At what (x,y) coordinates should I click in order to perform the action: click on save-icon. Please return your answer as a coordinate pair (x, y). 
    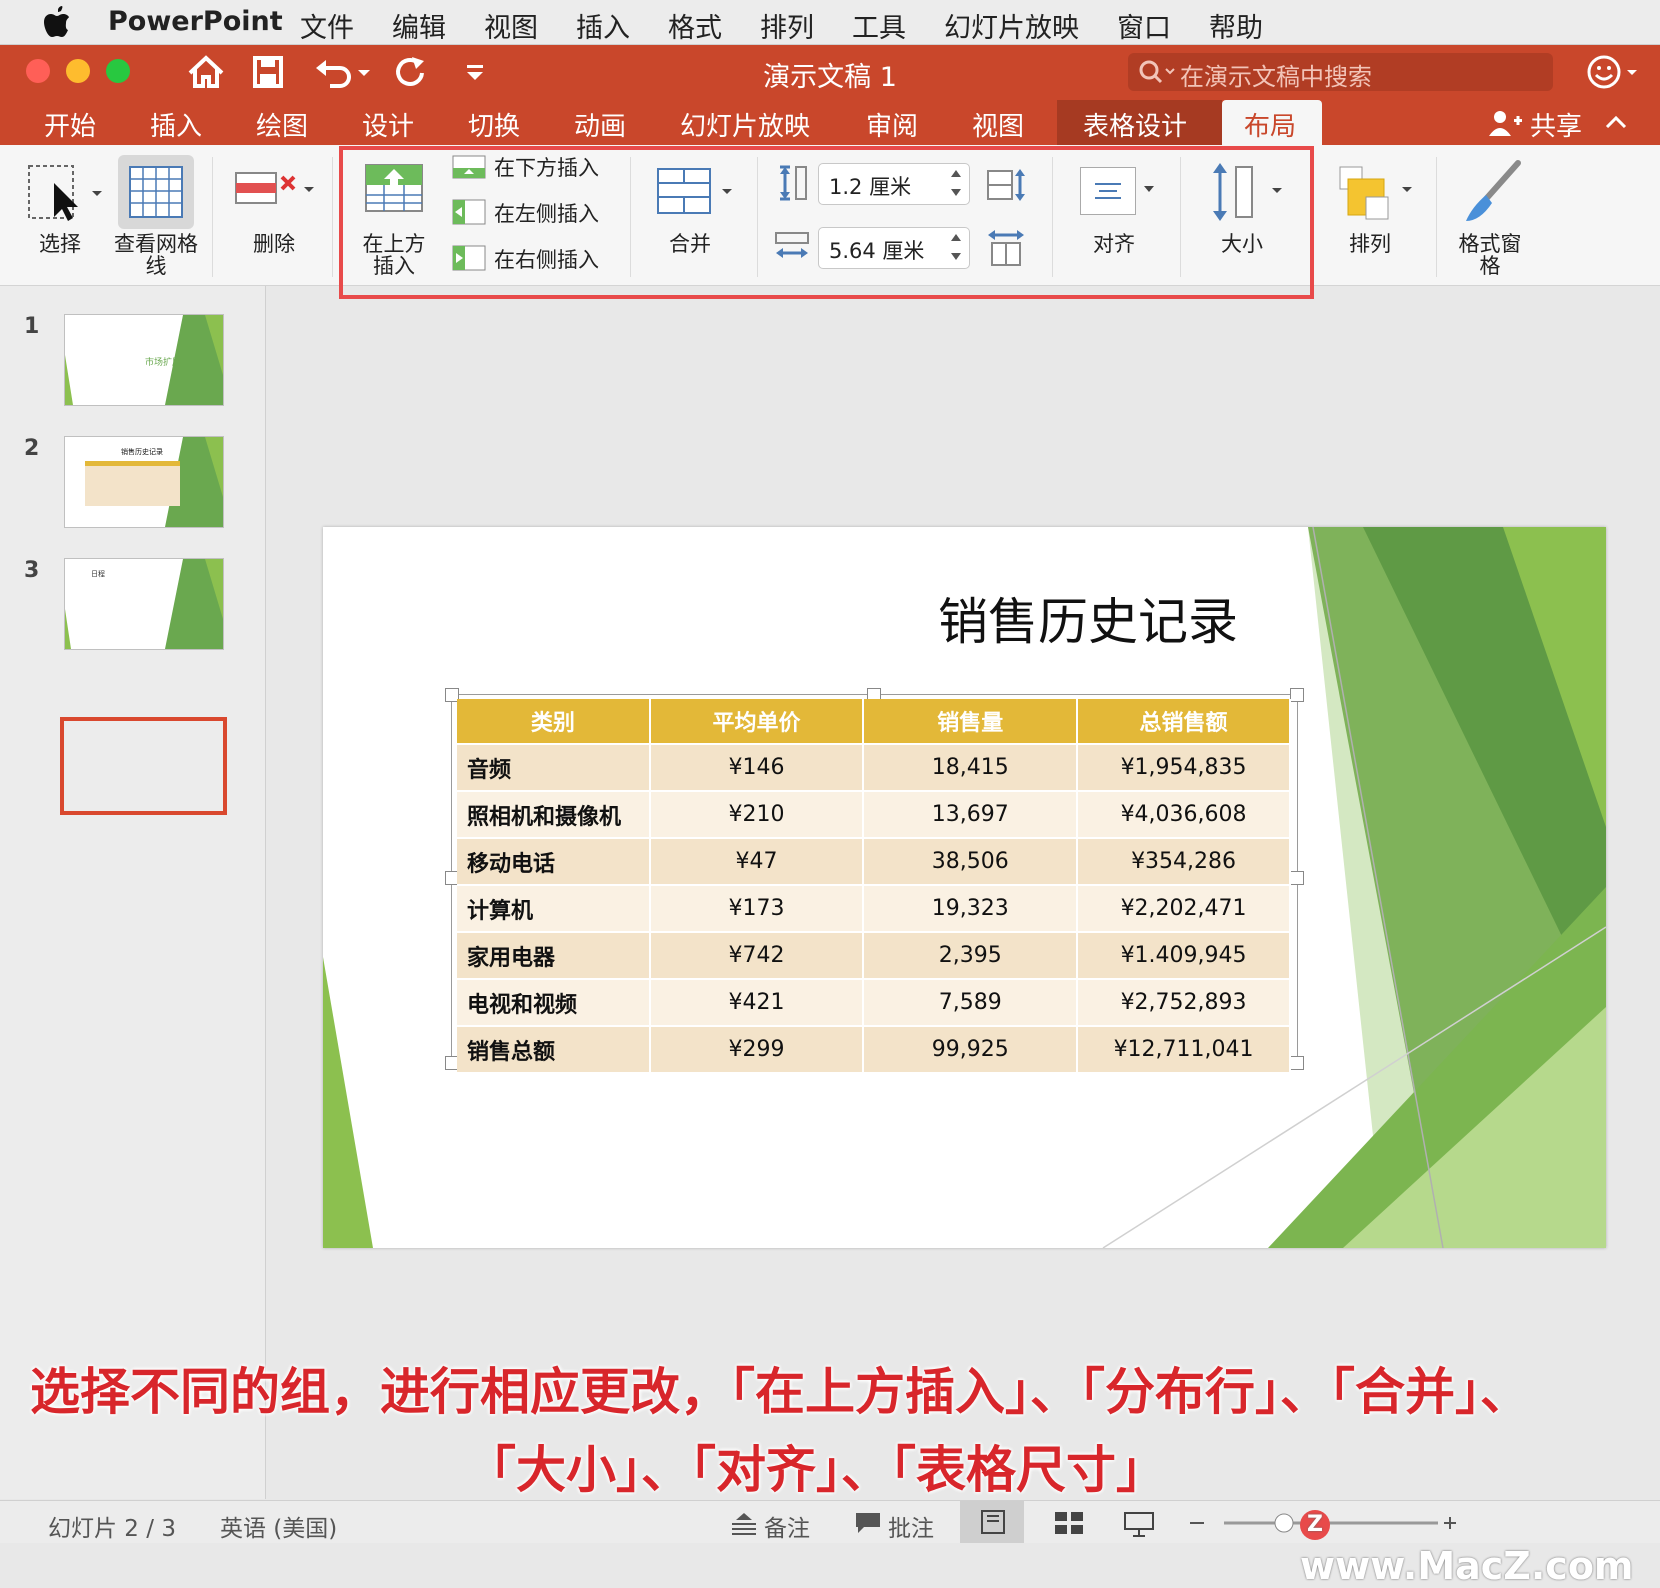
    Looking at the image, I should click on (268, 72).